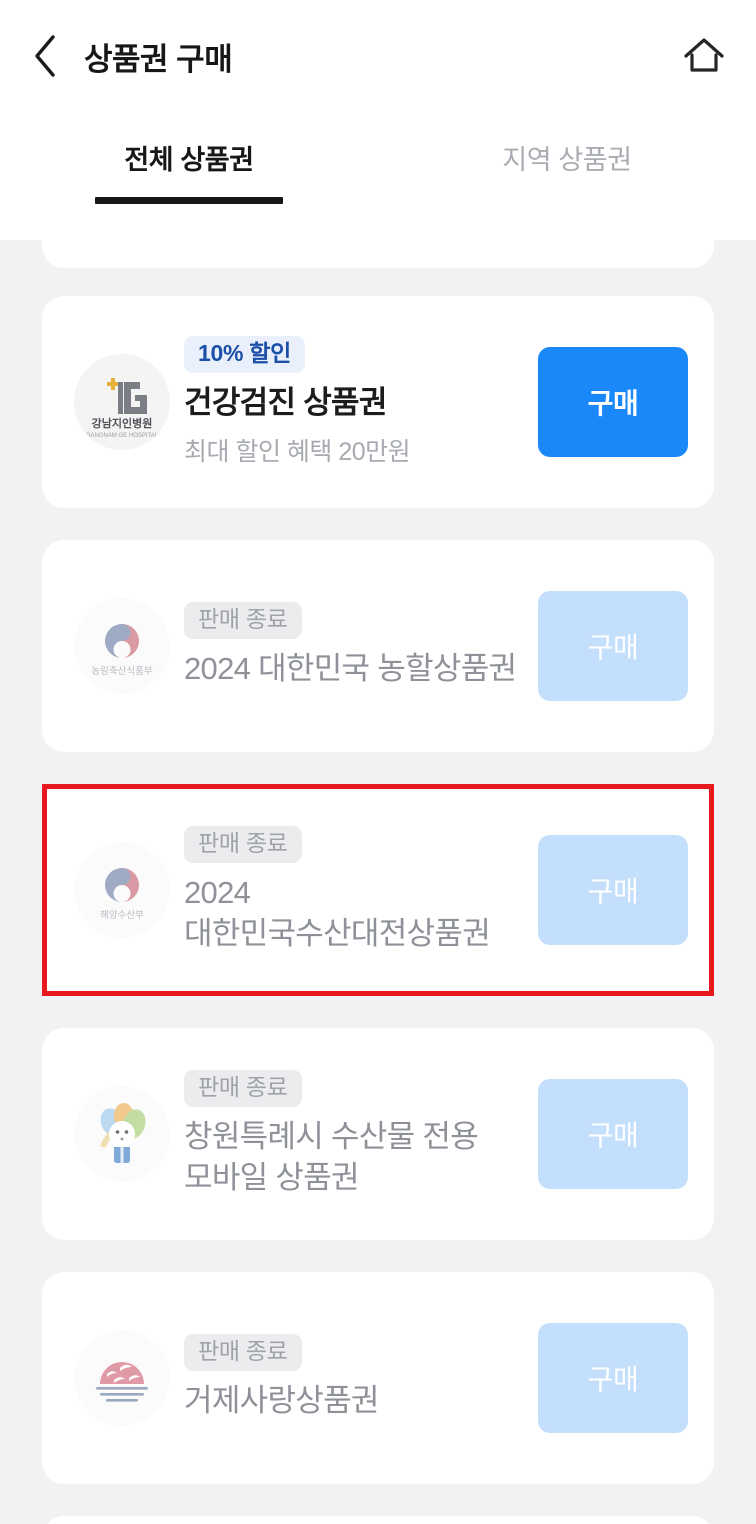 The height and width of the screenshot is (1524, 756). What do you see at coordinates (331, 1156) in the screenshot?
I see `list-item-title: 창원특례시 수산물 전용 모바일 상품권` at bounding box center [331, 1156].